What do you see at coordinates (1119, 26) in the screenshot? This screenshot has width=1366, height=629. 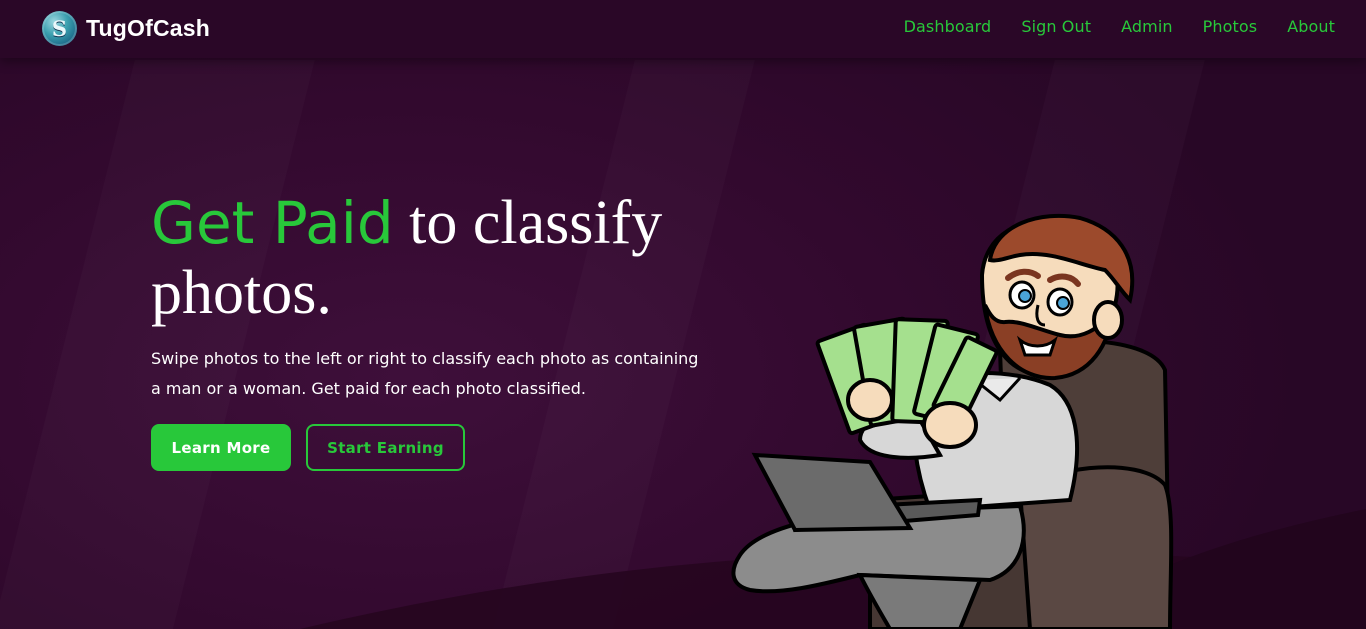 I see `nav-links: Dashboard Sign Out Admin Photos About` at bounding box center [1119, 26].